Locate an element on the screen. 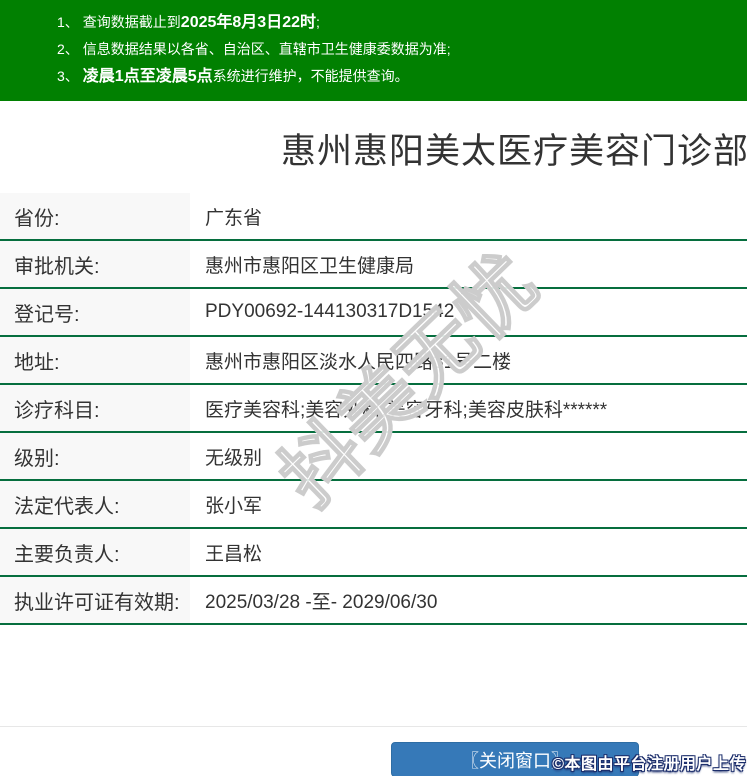  row-label: 执业许可证有效期: is located at coordinates (95, 600).